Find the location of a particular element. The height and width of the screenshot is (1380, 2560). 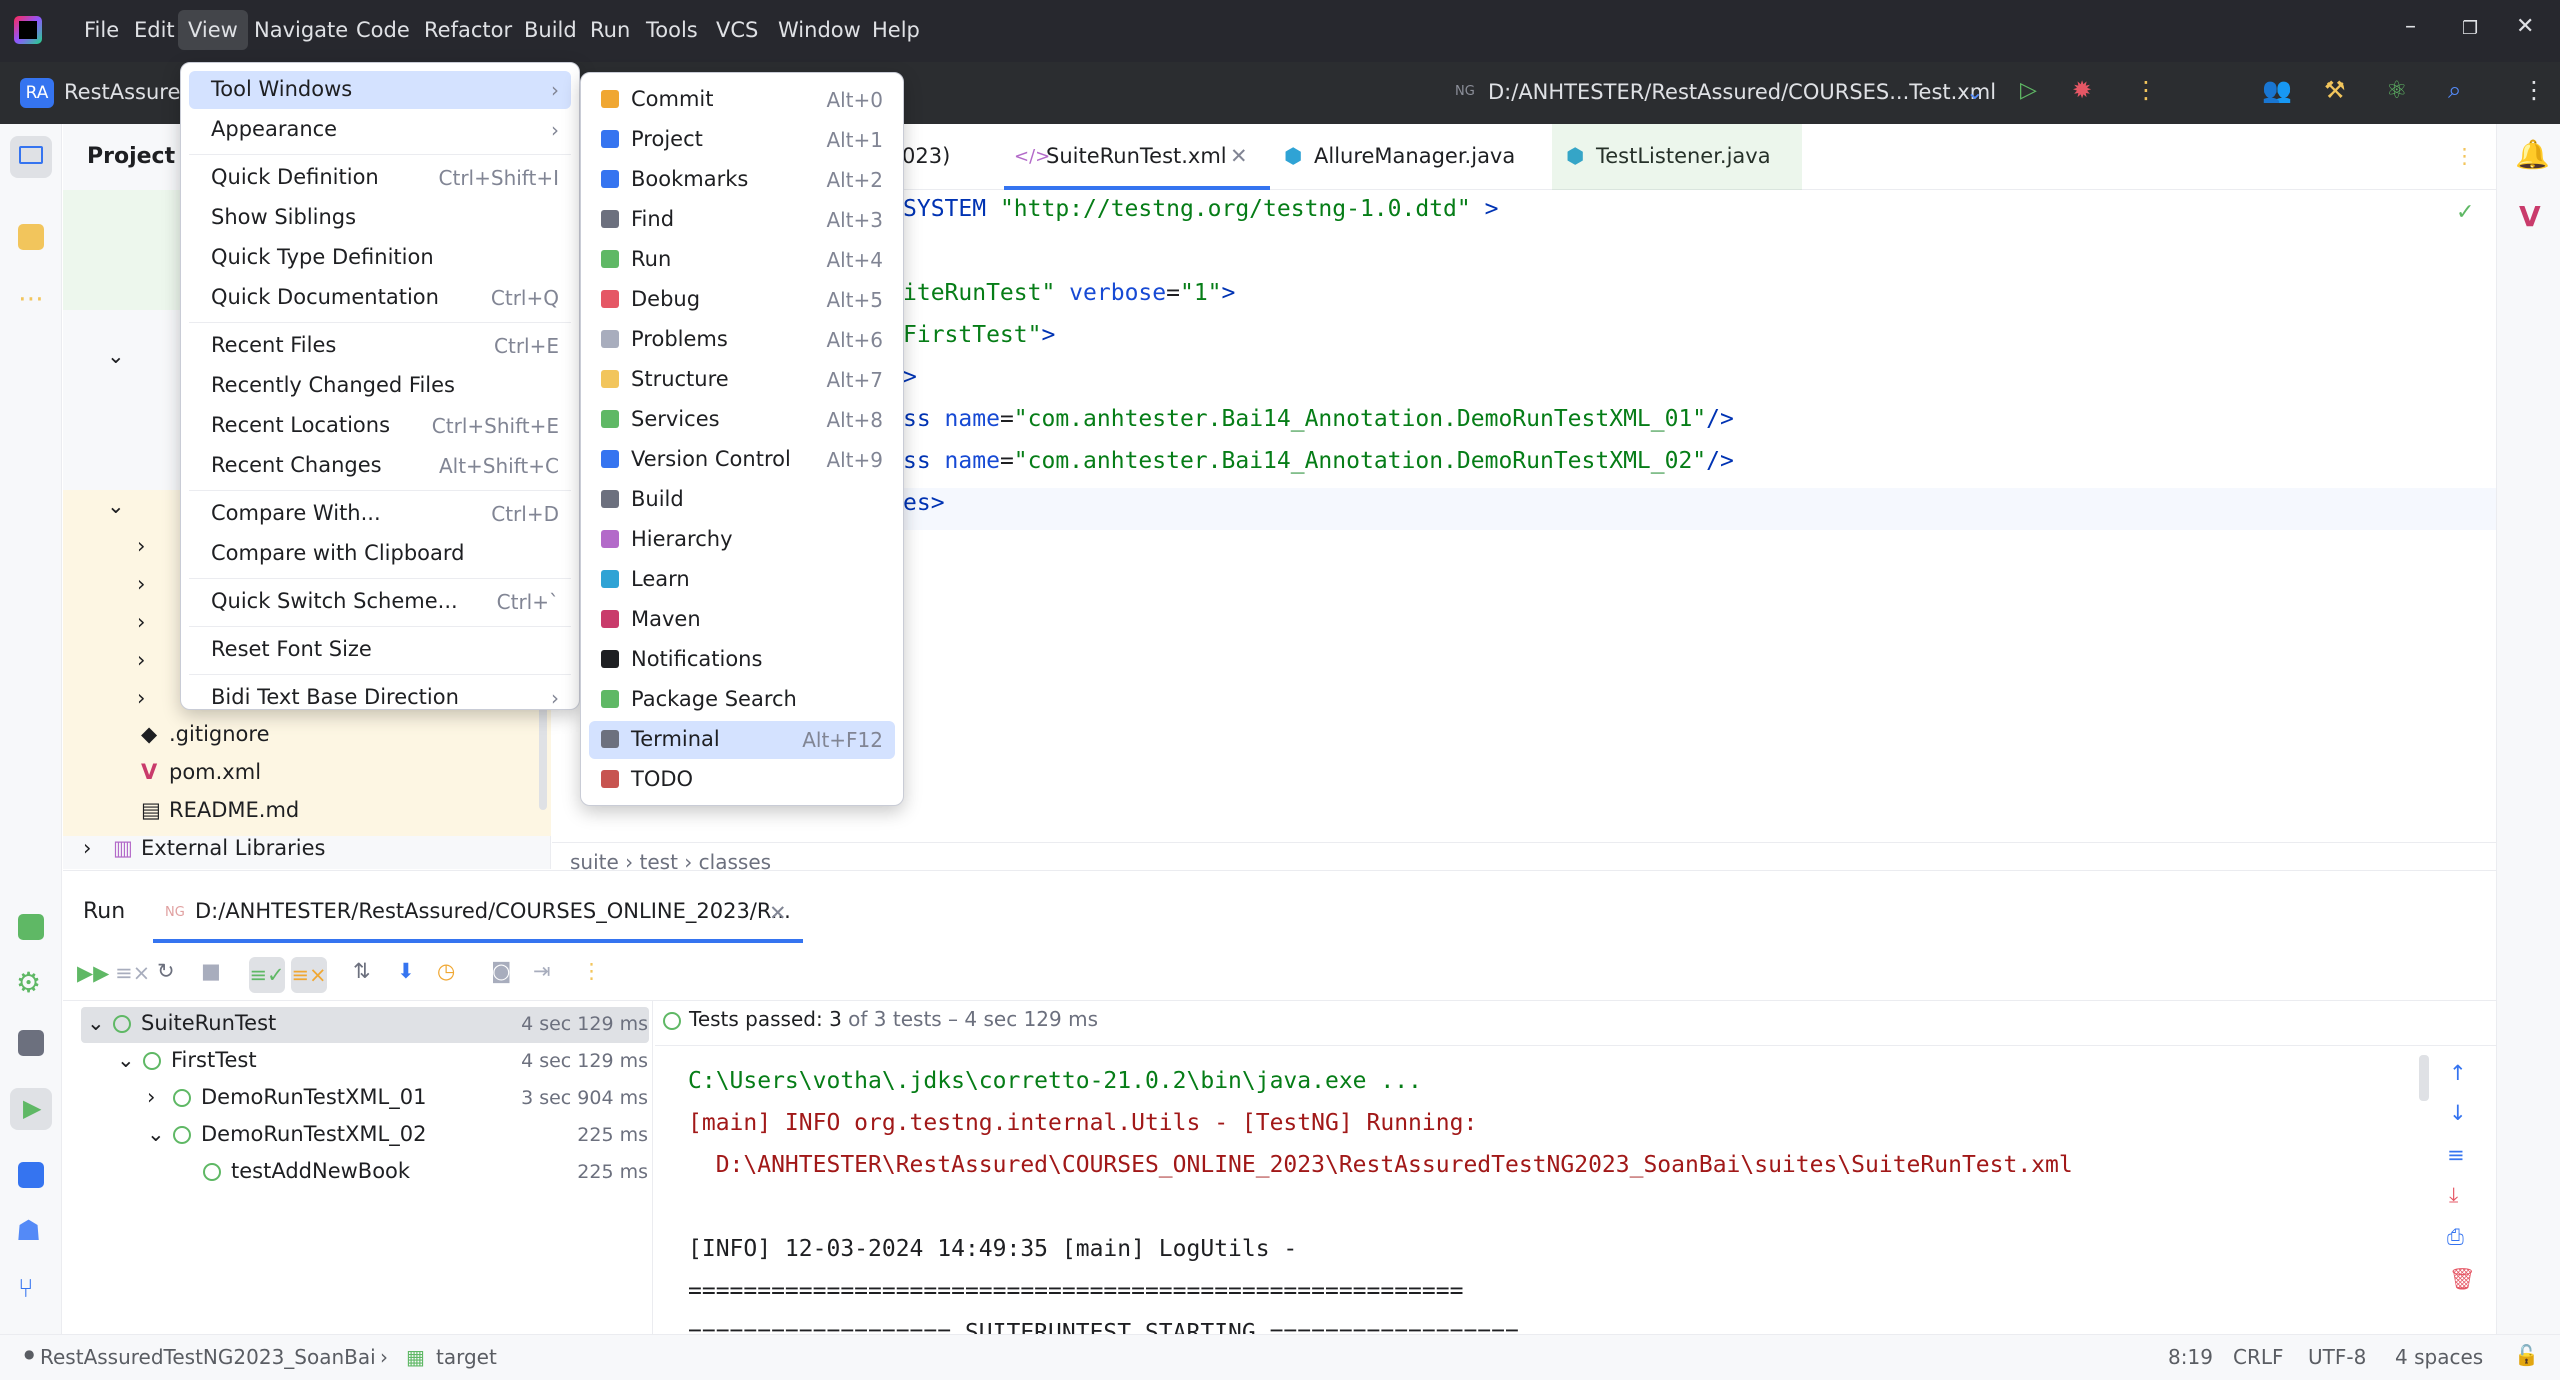

export-icon: ⇥ is located at coordinates (542, 971).